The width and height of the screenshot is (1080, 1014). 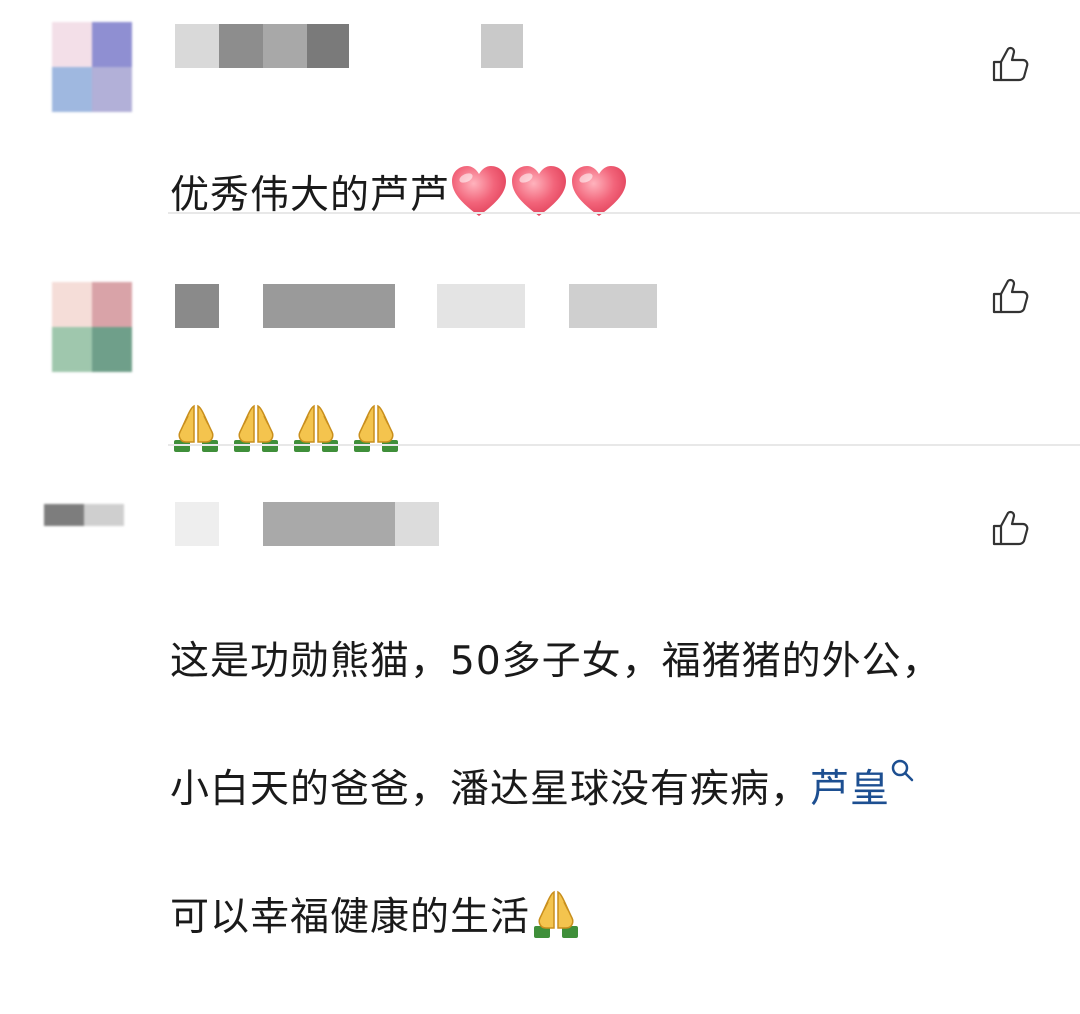 I want to click on comment-line-text: 小白天的爸爸，潘达星球没有疾病，, so click(x=490, y=789).